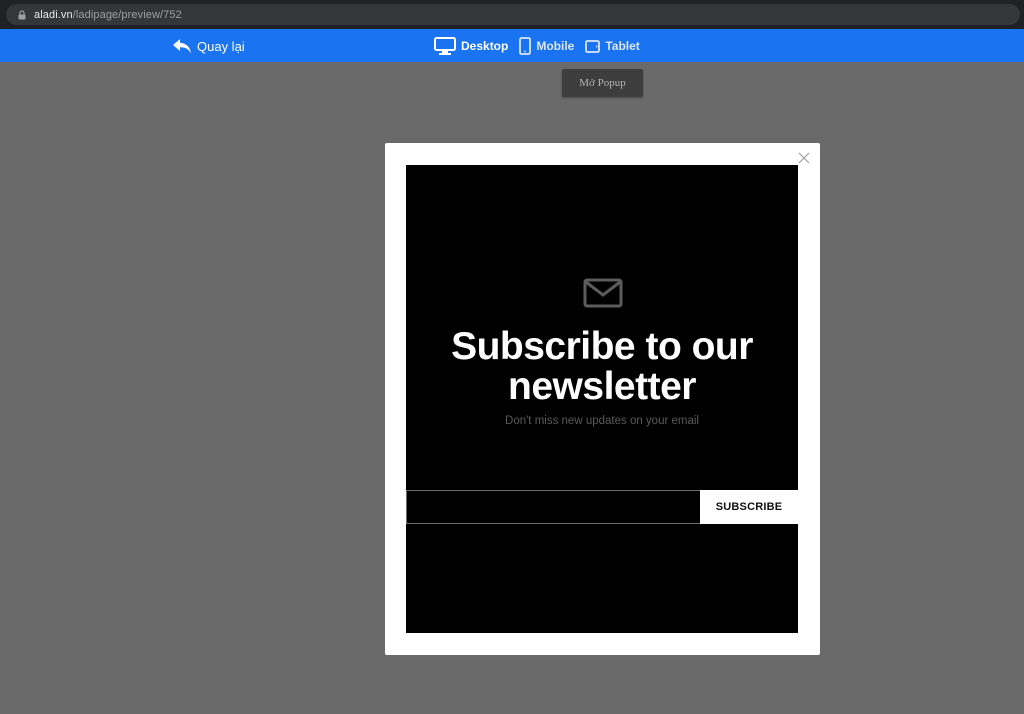 The width and height of the screenshot is (1024, 714). What do you see at coordinates (182, 45) in the screenshot?
I see `reply-arrow-icon` at bounding box center [182, 45].